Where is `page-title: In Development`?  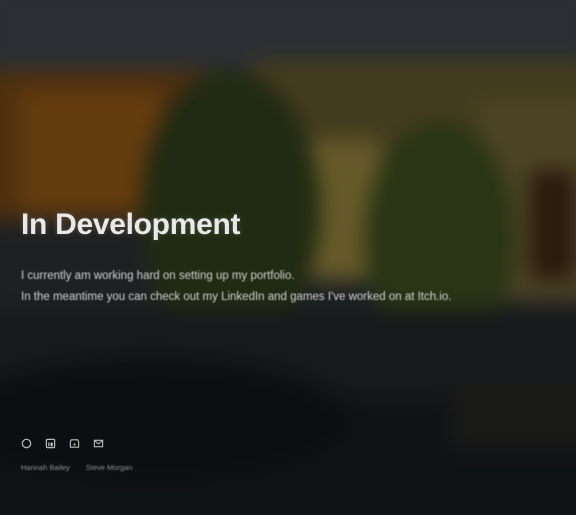 page-title: In Development is located at coordinates (131, 224).